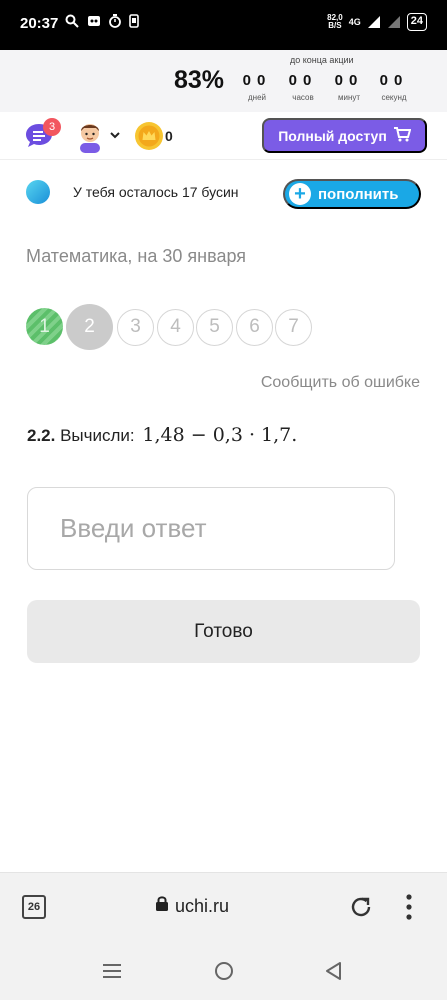  I want to click on coin-count: 0, so click(169, 136).